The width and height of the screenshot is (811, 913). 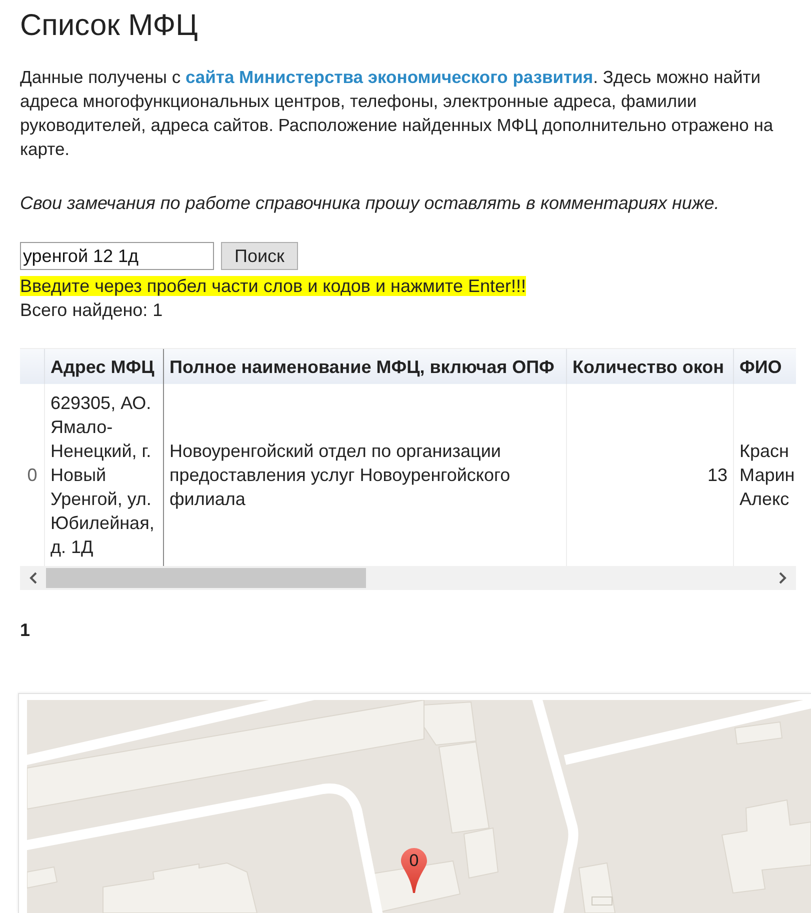 What do you see at coordinates (783, 578) in the screenshot?
I see `chevron-right-icon` at bounding box center [783, 578].